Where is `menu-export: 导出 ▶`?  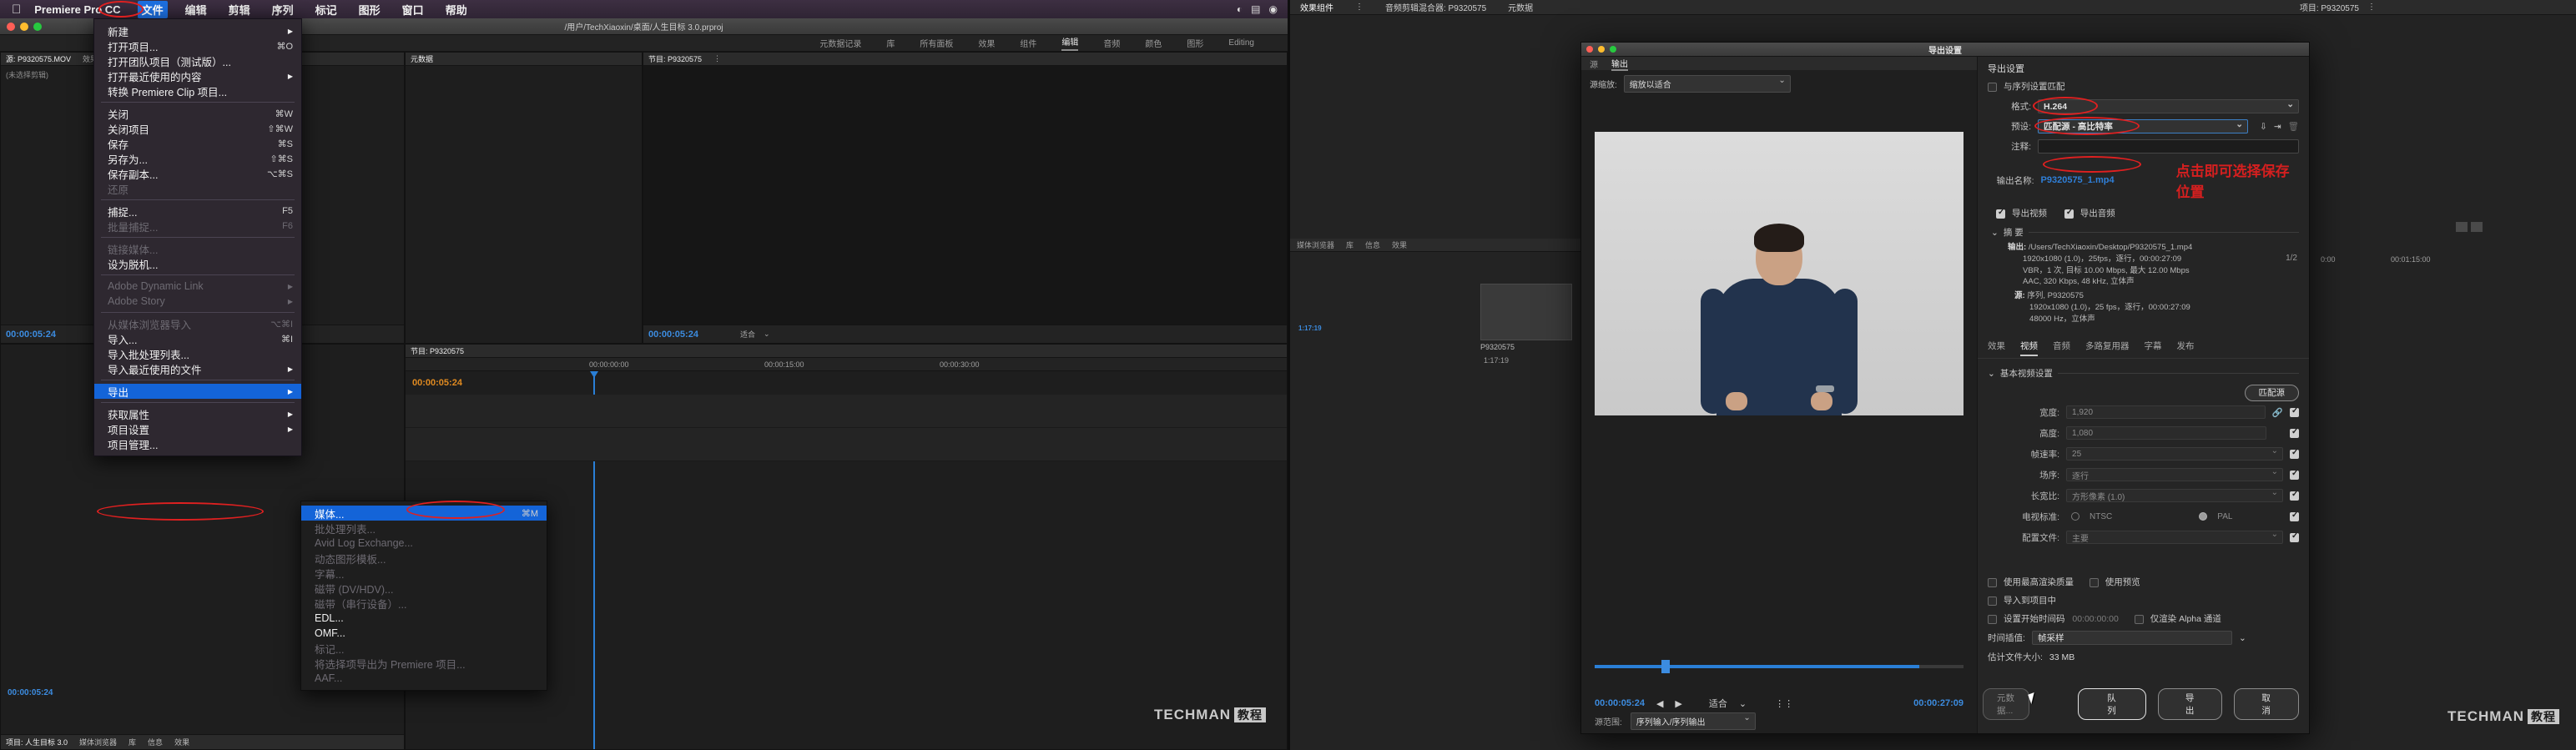
menu-export: 导出 ▶ is located at coordinates (197, 391).